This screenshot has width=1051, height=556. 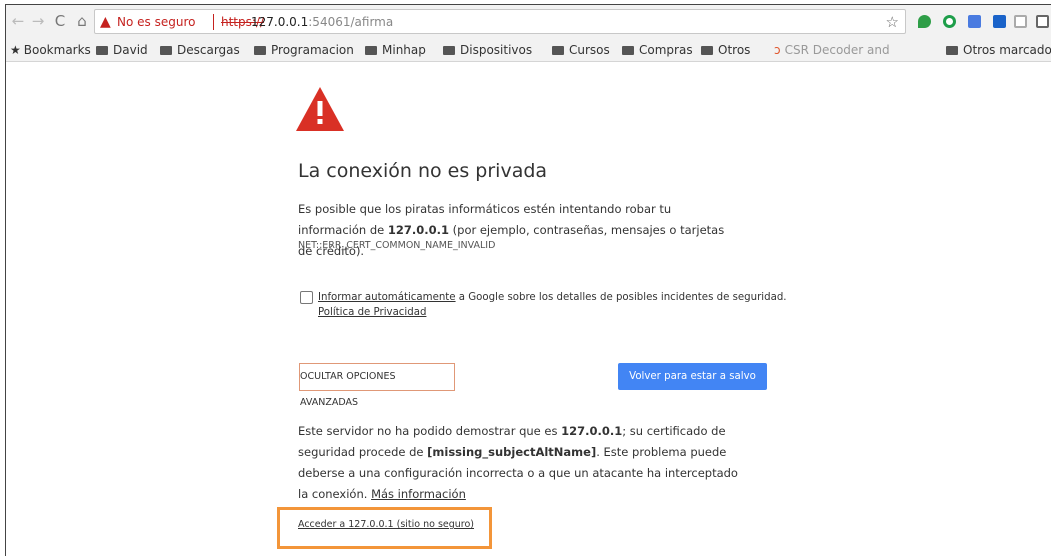 I want to click on bookmark-folder-descargas: Descargas, so click(x=200, y=50).